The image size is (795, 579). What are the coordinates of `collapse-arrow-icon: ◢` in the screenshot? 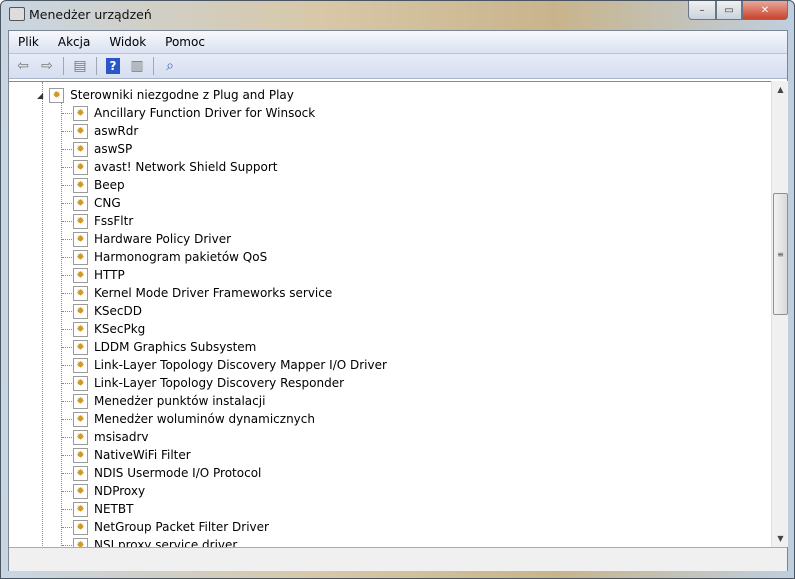 It's located at (40, 95).